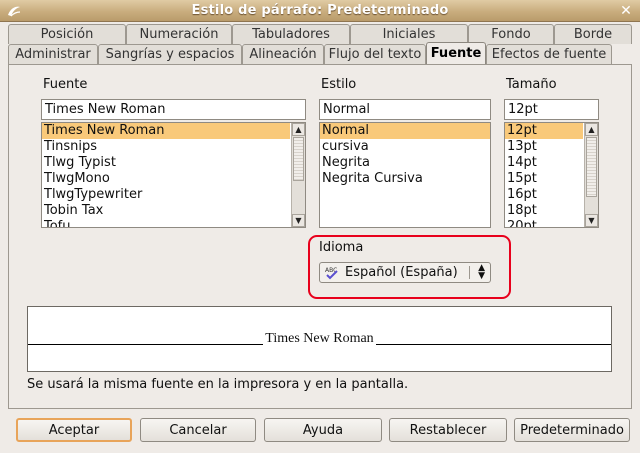  I want to click on updown-arrows-icon: ▲ ▼, so click(481, 272).